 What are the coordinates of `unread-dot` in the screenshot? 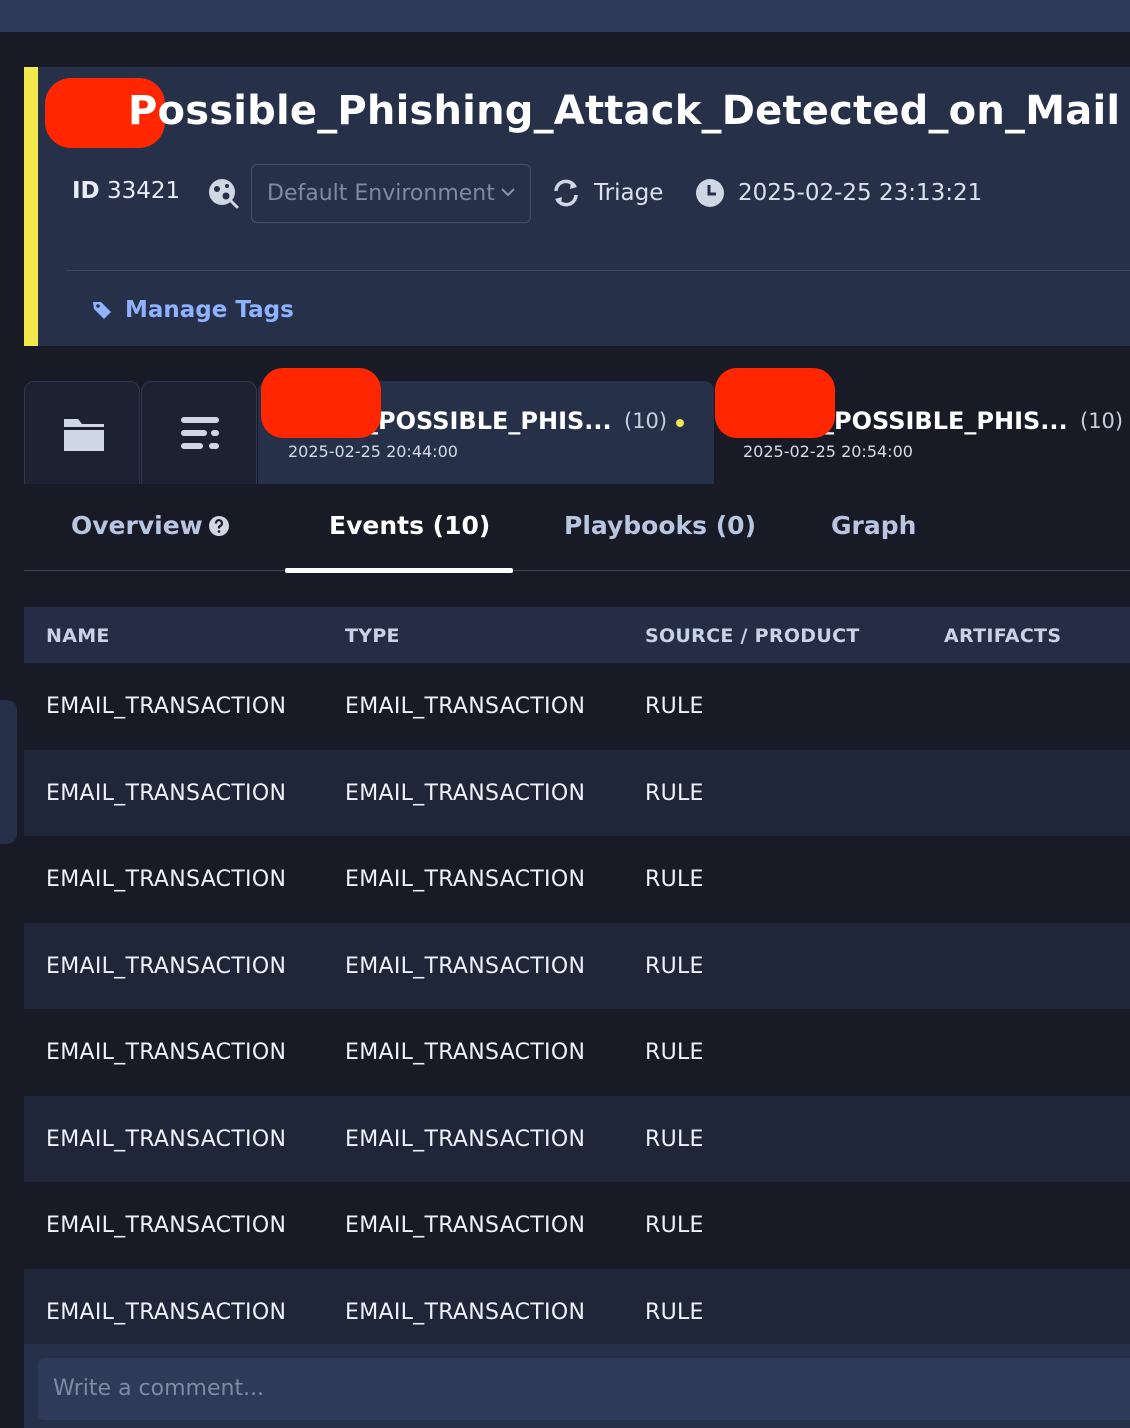 It's located at (680, 423).